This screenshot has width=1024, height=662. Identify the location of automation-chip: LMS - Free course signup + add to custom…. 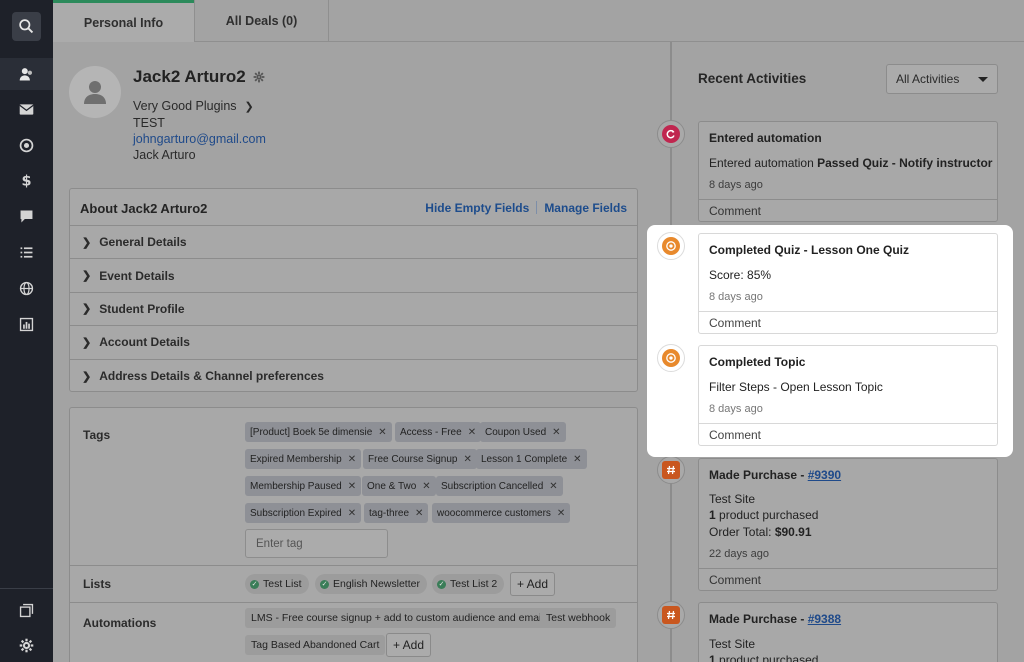
(397, 618).